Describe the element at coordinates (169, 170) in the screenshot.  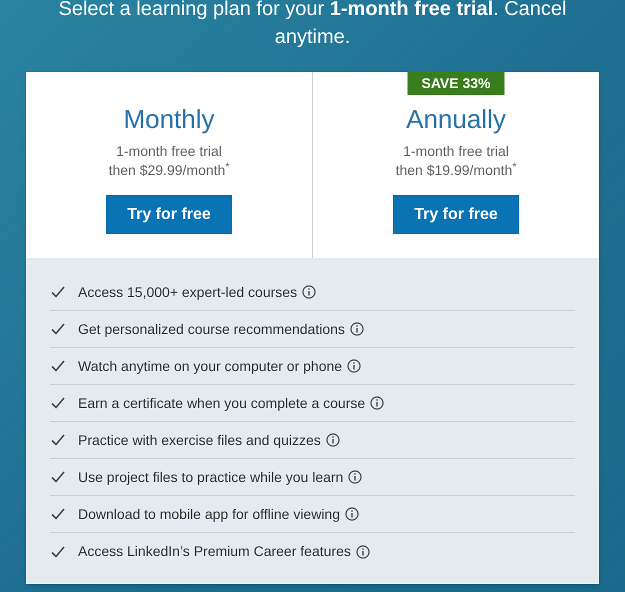
I see `price-text: then $29.99/month$^{*}$` at that location.